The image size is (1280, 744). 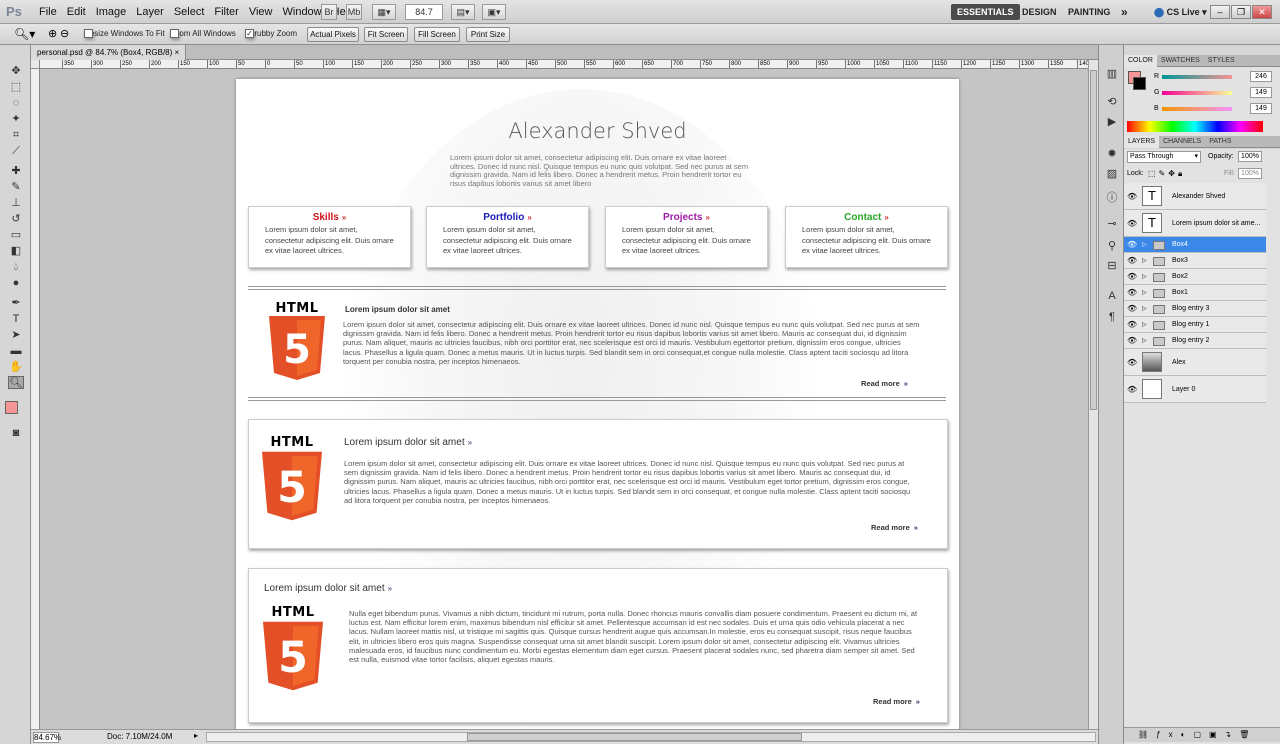 What do you see at coordinates (1250, 156) in the screenshot?
I see `opacity-value: 100%` at bounding box center [1250, 156].